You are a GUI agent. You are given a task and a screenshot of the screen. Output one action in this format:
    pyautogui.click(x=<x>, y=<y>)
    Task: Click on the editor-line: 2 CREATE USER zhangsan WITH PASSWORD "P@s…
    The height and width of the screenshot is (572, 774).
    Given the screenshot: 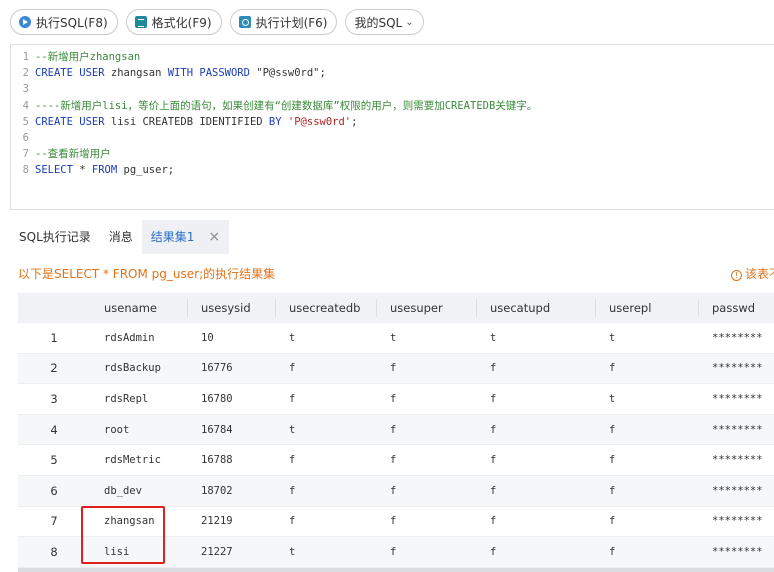 What is the action you would take?
    pyautogui.click(x=168, y=73)
    